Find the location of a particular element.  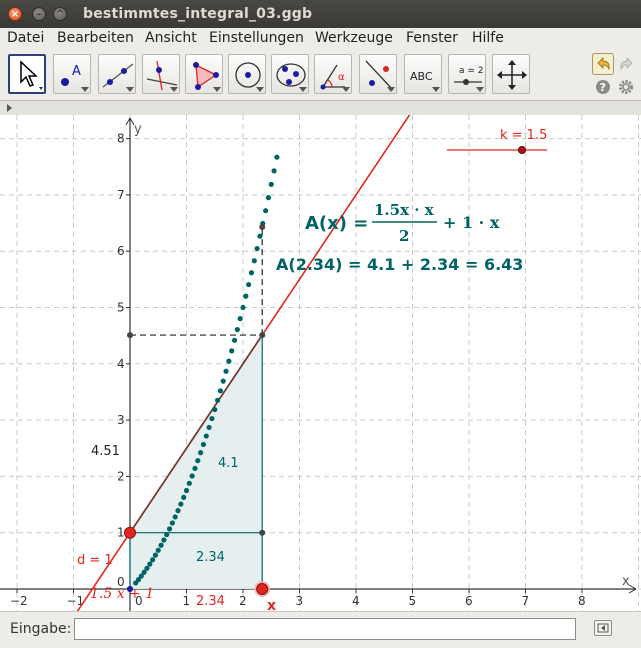

polygon-tool-button is located at coordinates (204, 74).